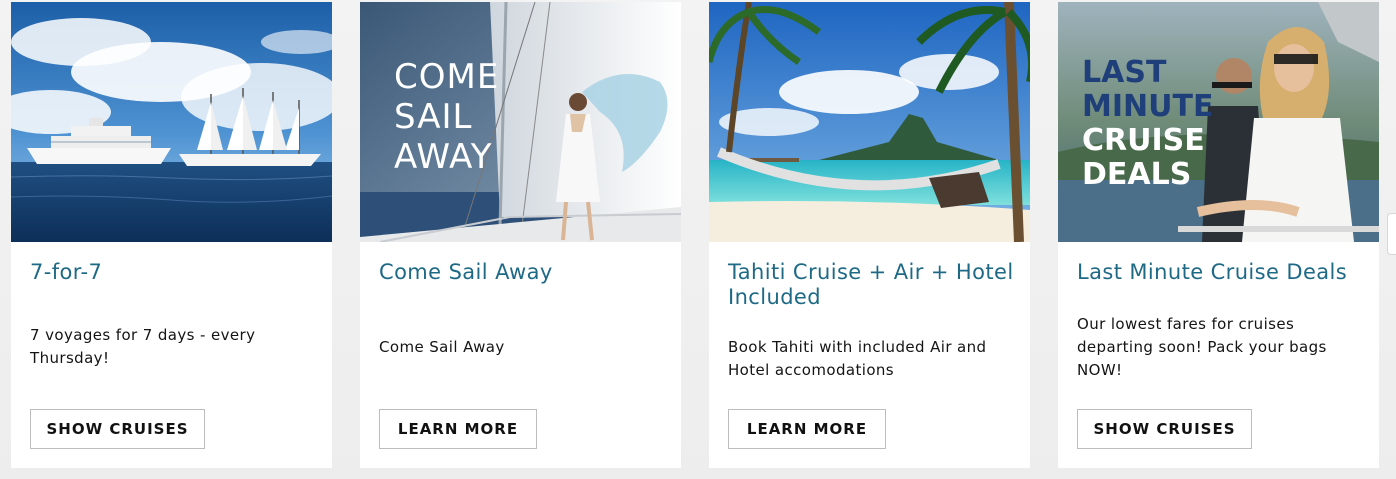 The image size is (1396, 479). Describe the element at coordinates (1222, 272) in the screenshot. I see `card-title: Last Minute Cruise Deals` at that location.